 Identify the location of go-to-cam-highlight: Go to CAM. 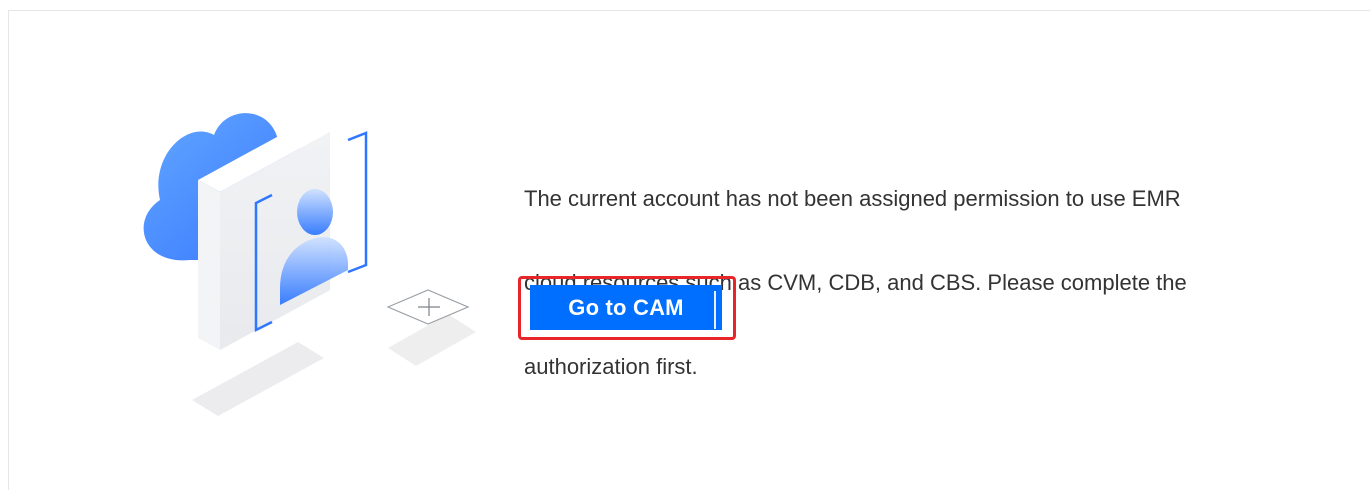
(627, 308).